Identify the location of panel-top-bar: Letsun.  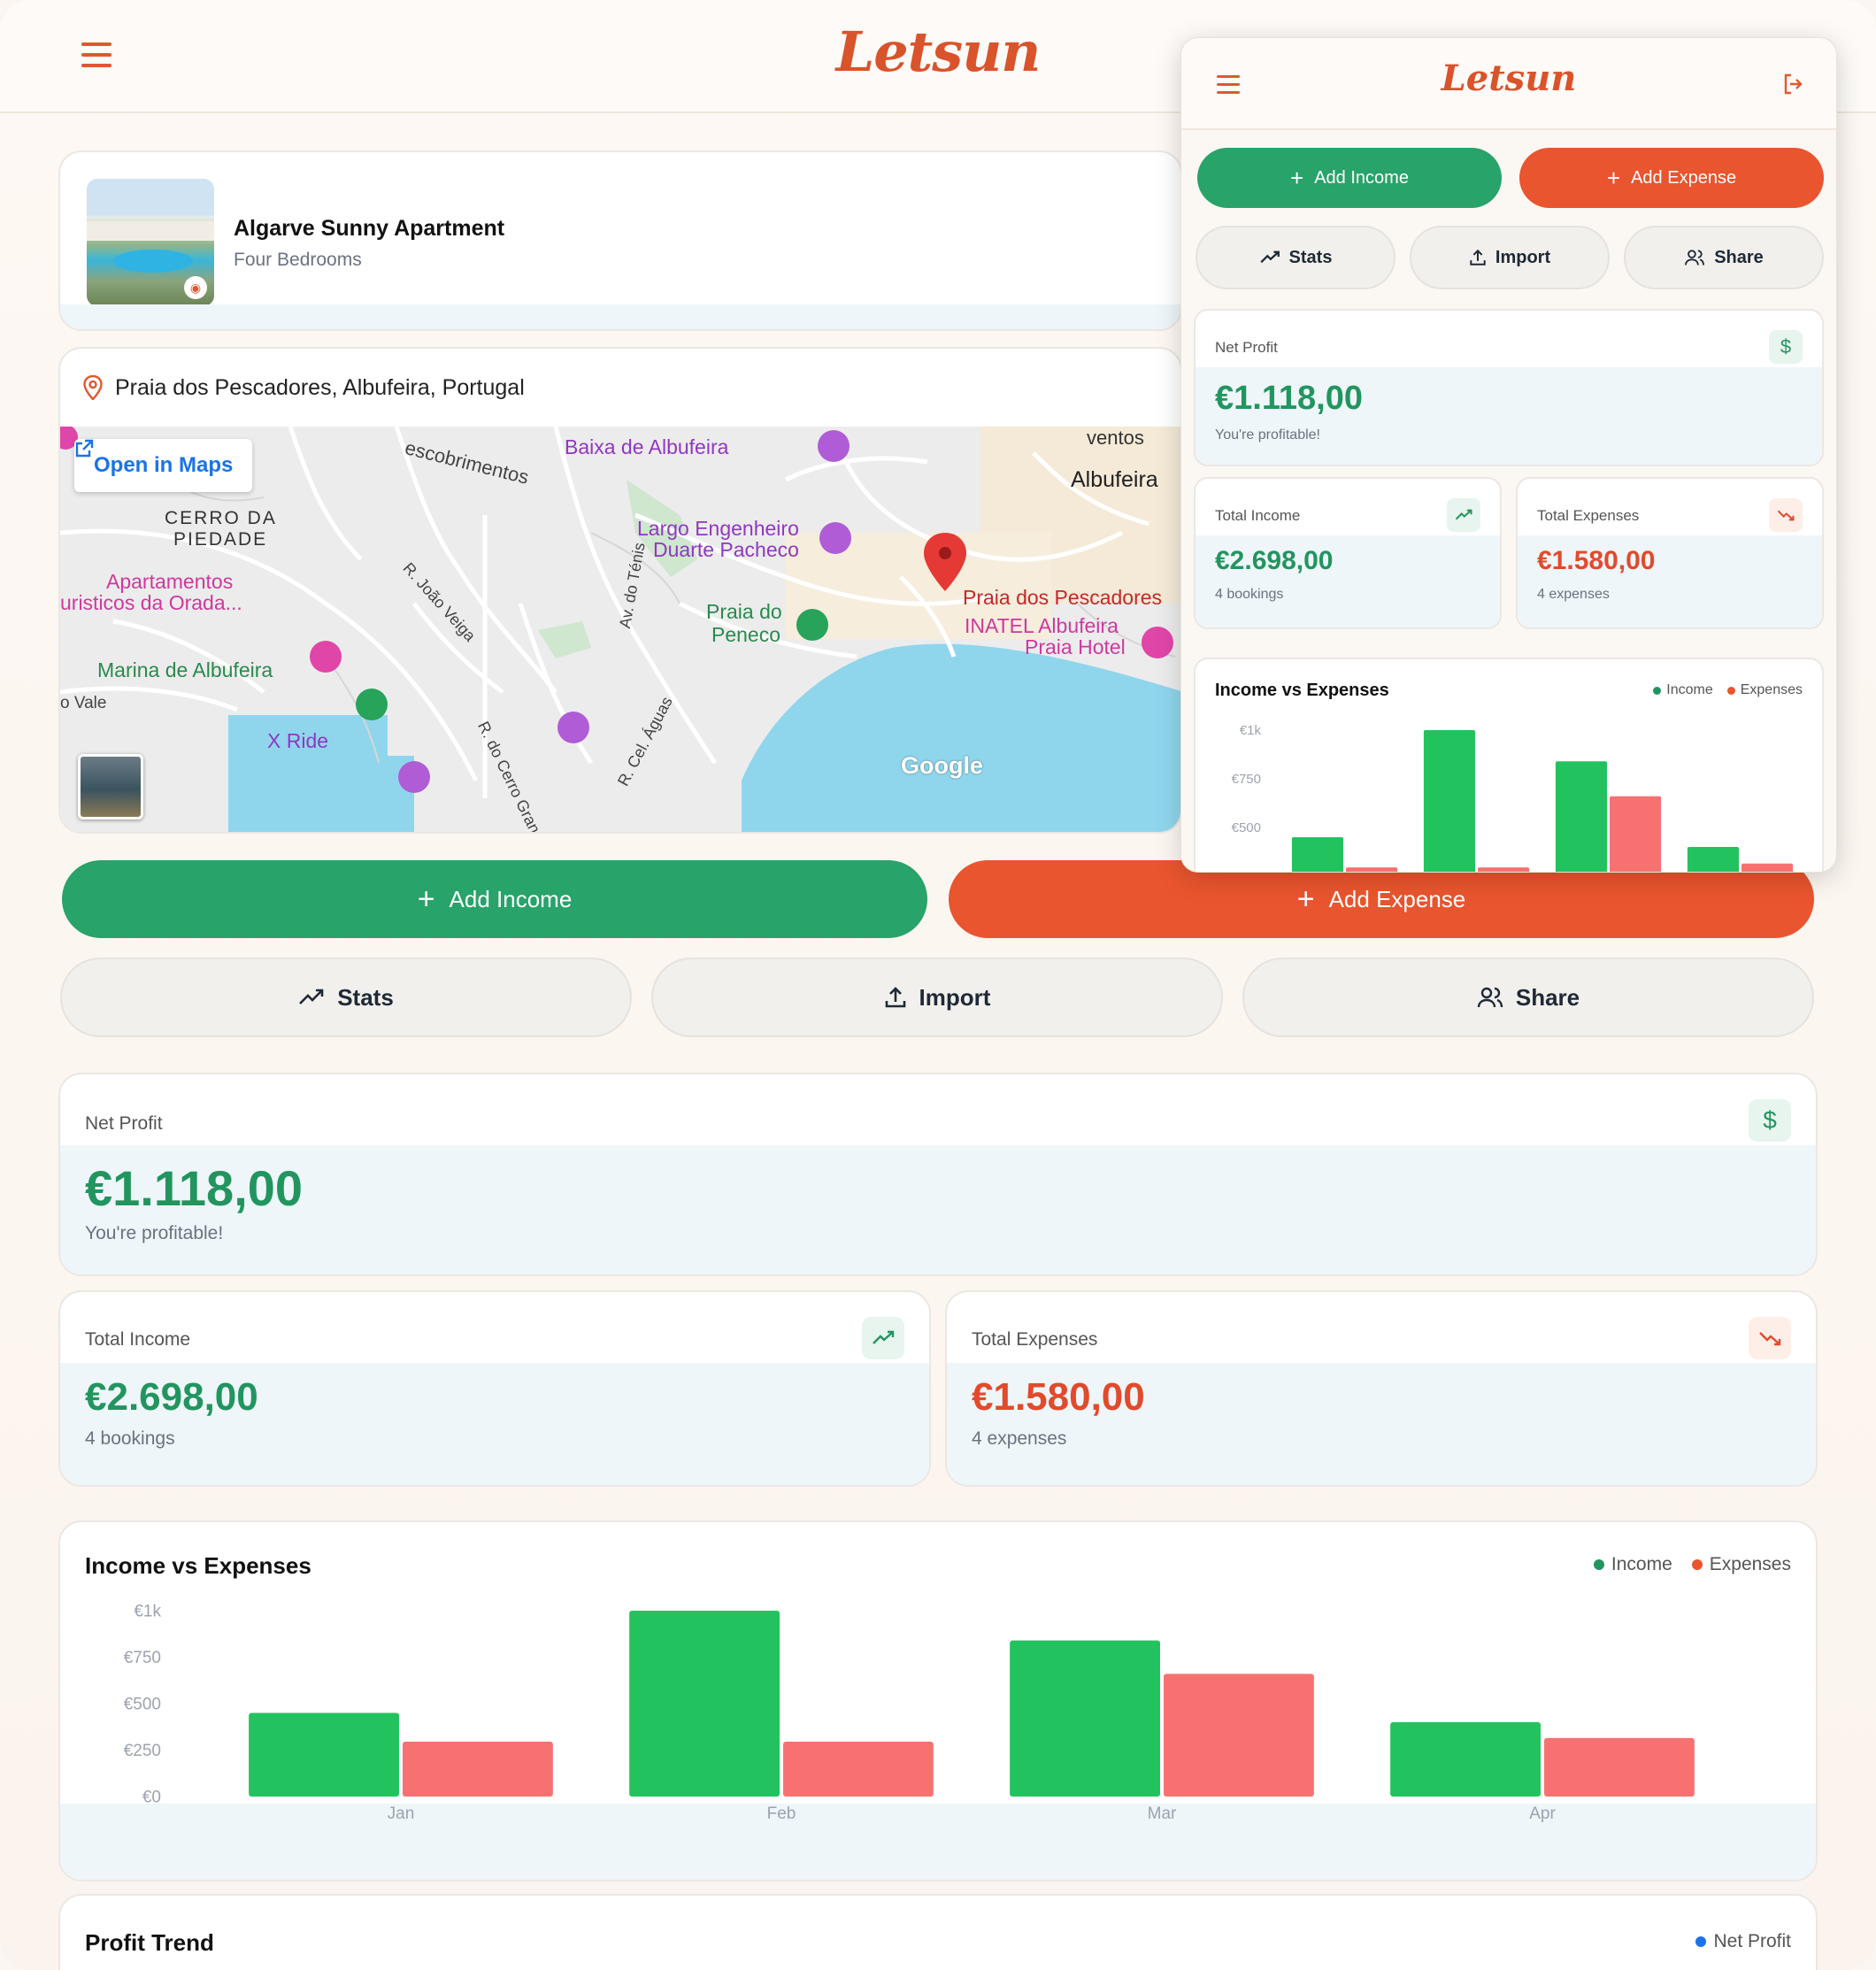
(1508, 84).